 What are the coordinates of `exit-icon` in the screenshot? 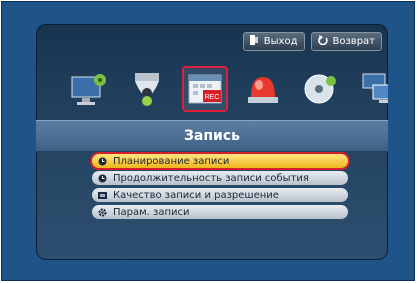 It's located at (254, 41).